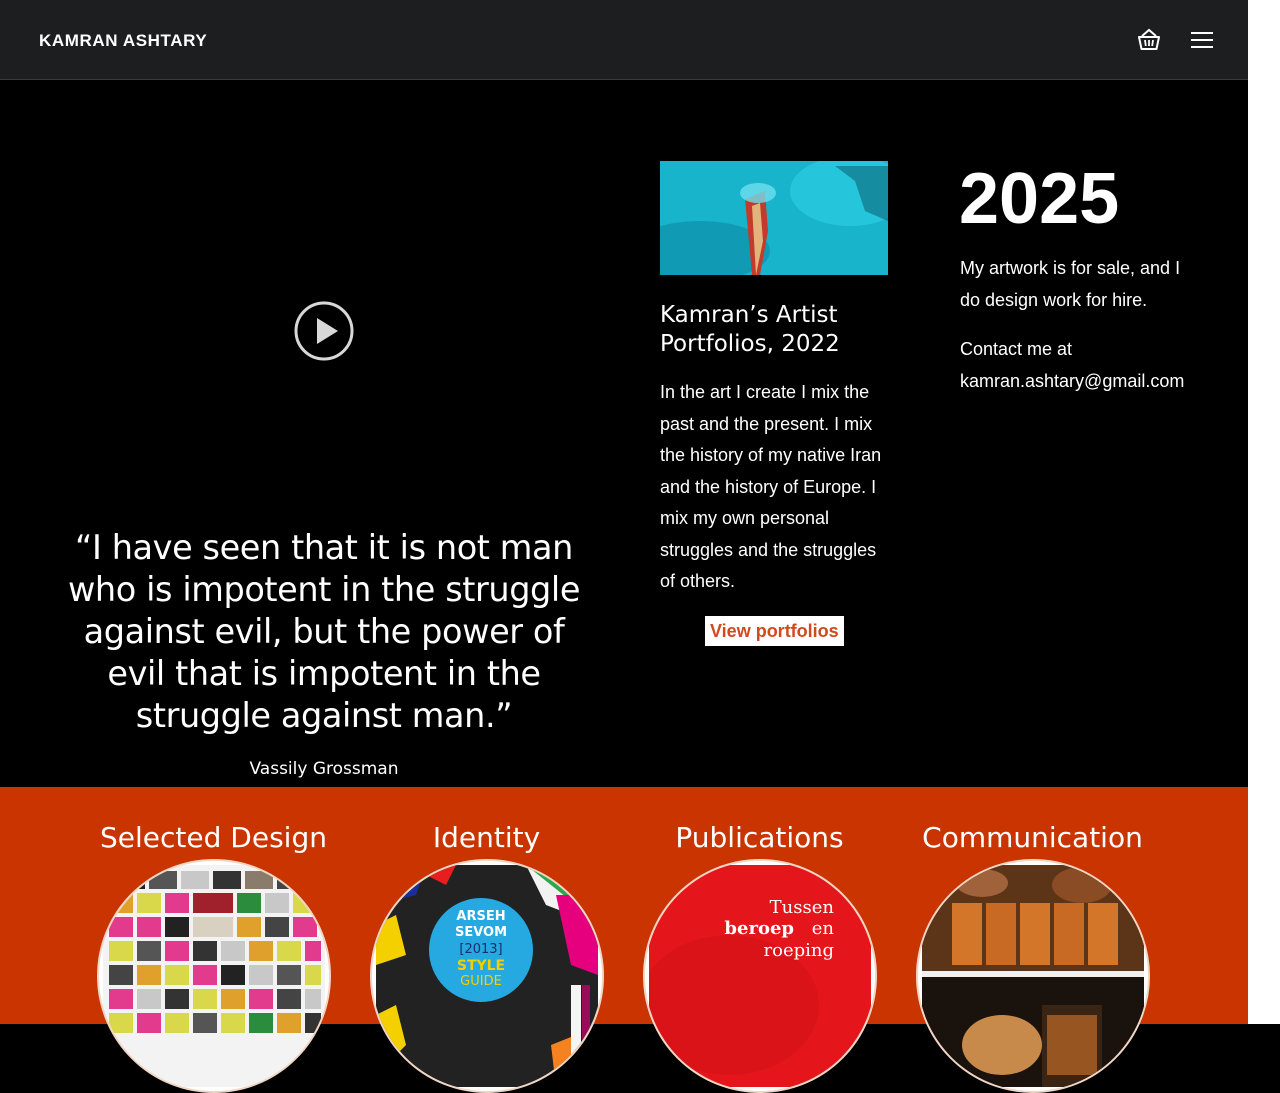 The width and height of the screenshot is (1280, 1093). What do you see at coordinates (1149, 40) in the screenshot?
I see `basket-icon` at bounding box center [1149, 40].